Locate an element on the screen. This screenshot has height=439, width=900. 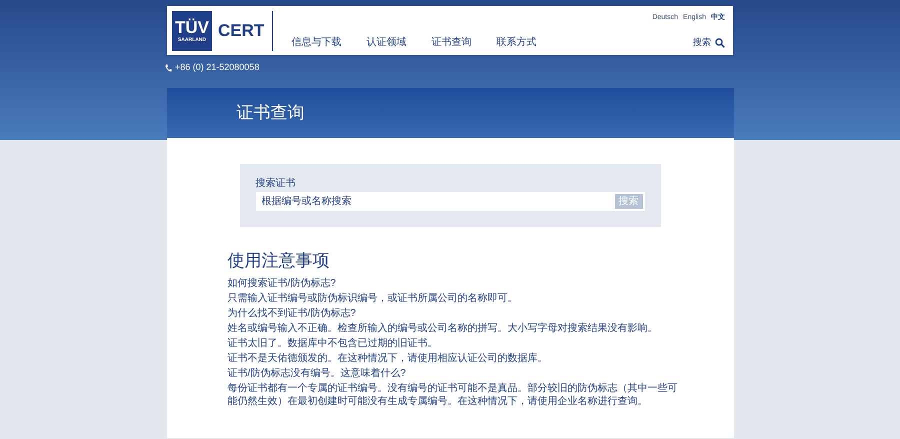
phone-number: +86 (0) 21-52080058 is located at coordinates (217, 67).